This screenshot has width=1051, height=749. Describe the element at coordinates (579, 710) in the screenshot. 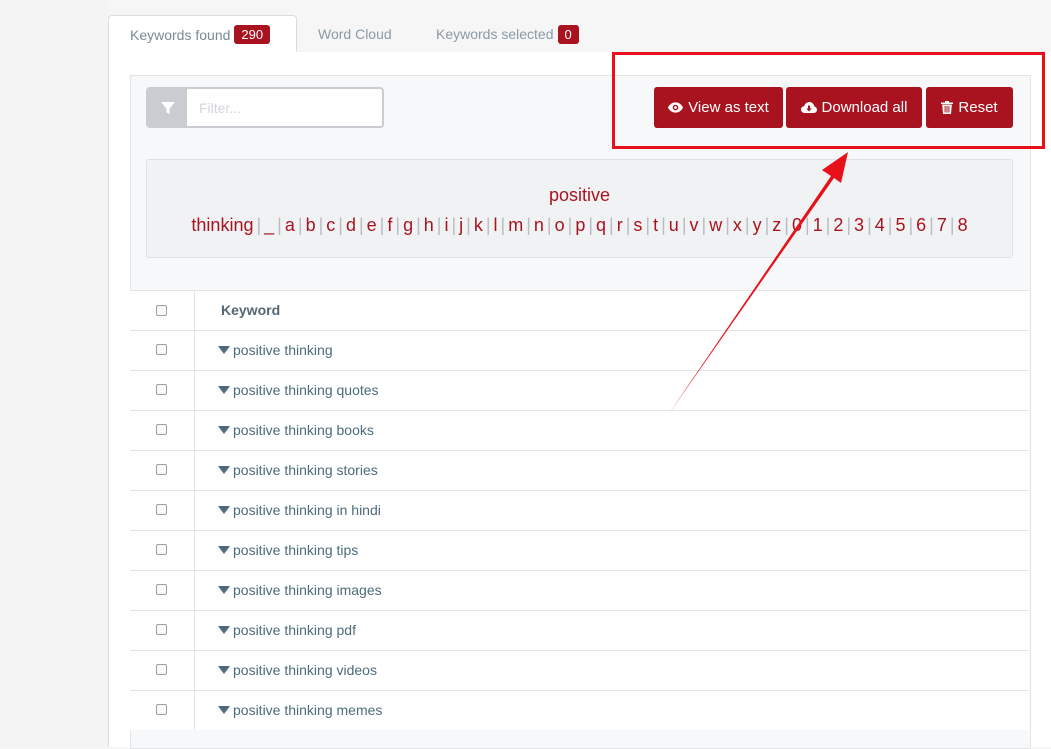

I see `table-row: positive thinking memes` at that location.